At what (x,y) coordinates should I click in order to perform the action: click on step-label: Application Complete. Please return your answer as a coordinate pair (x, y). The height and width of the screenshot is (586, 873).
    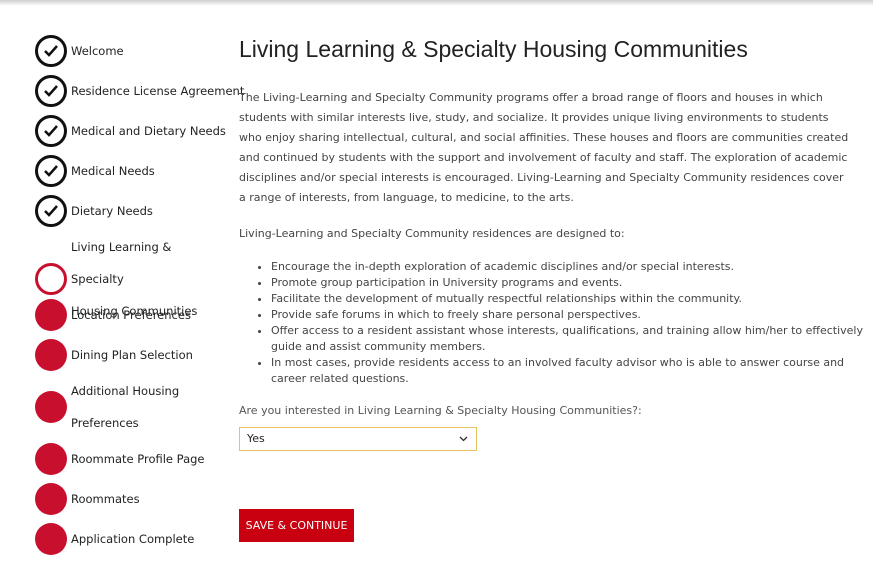
    Looking at the image, I should click on (133, 539).